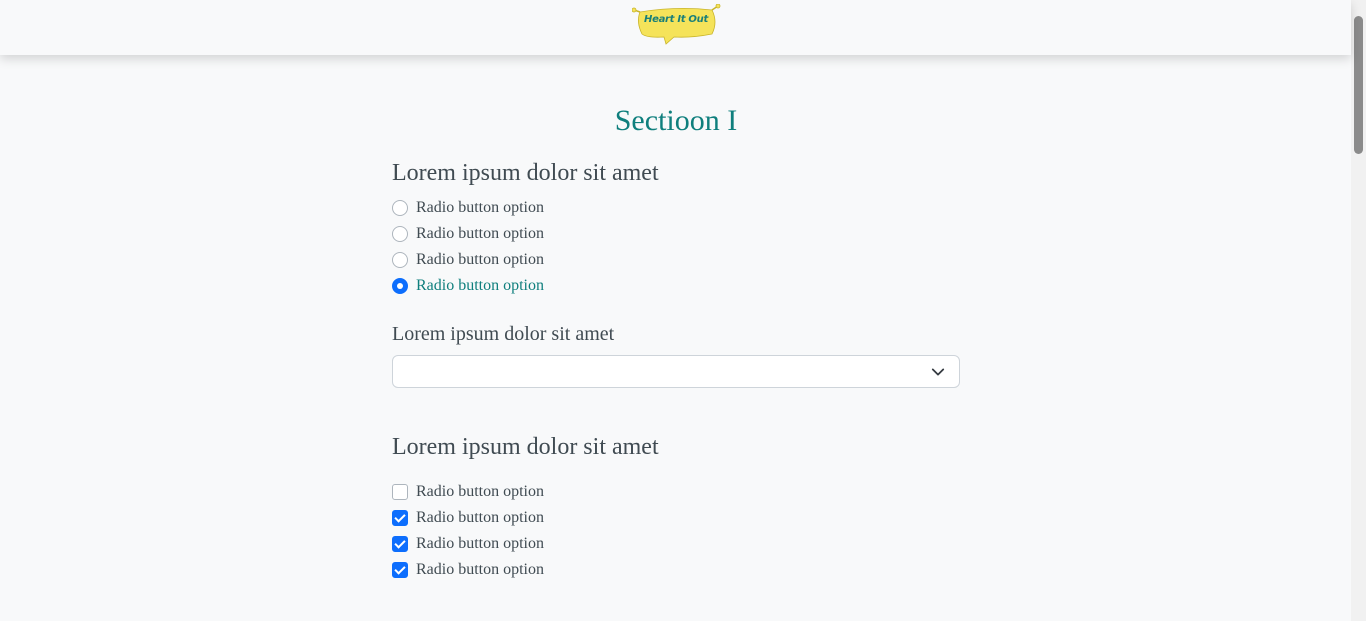 The width and height of the screenshot is (1366, 621). What do you see at coordinates (676, 570) in the screenshot?
I see `checkbox-option-4: Radio button option` at bounding box center [676, 570].